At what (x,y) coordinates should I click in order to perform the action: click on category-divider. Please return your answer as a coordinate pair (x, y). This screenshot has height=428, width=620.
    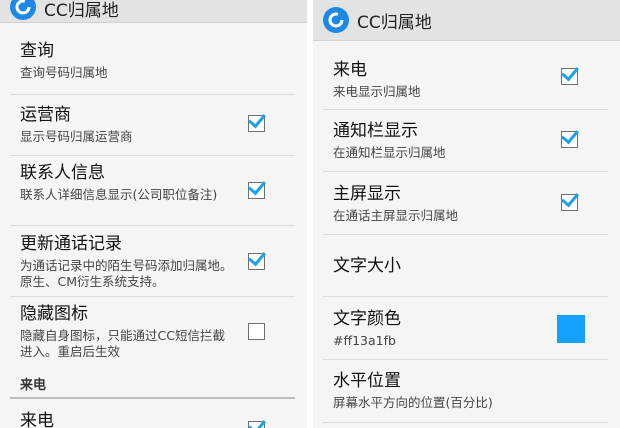
    Looking at the image, I should click on (152, 398).